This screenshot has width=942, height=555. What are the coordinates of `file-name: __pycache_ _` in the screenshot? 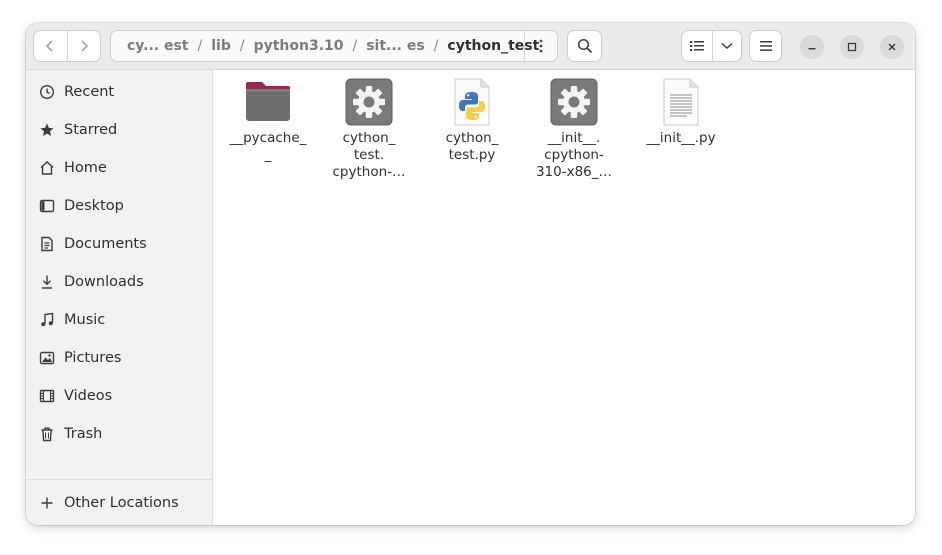 It's located at (268, 146).